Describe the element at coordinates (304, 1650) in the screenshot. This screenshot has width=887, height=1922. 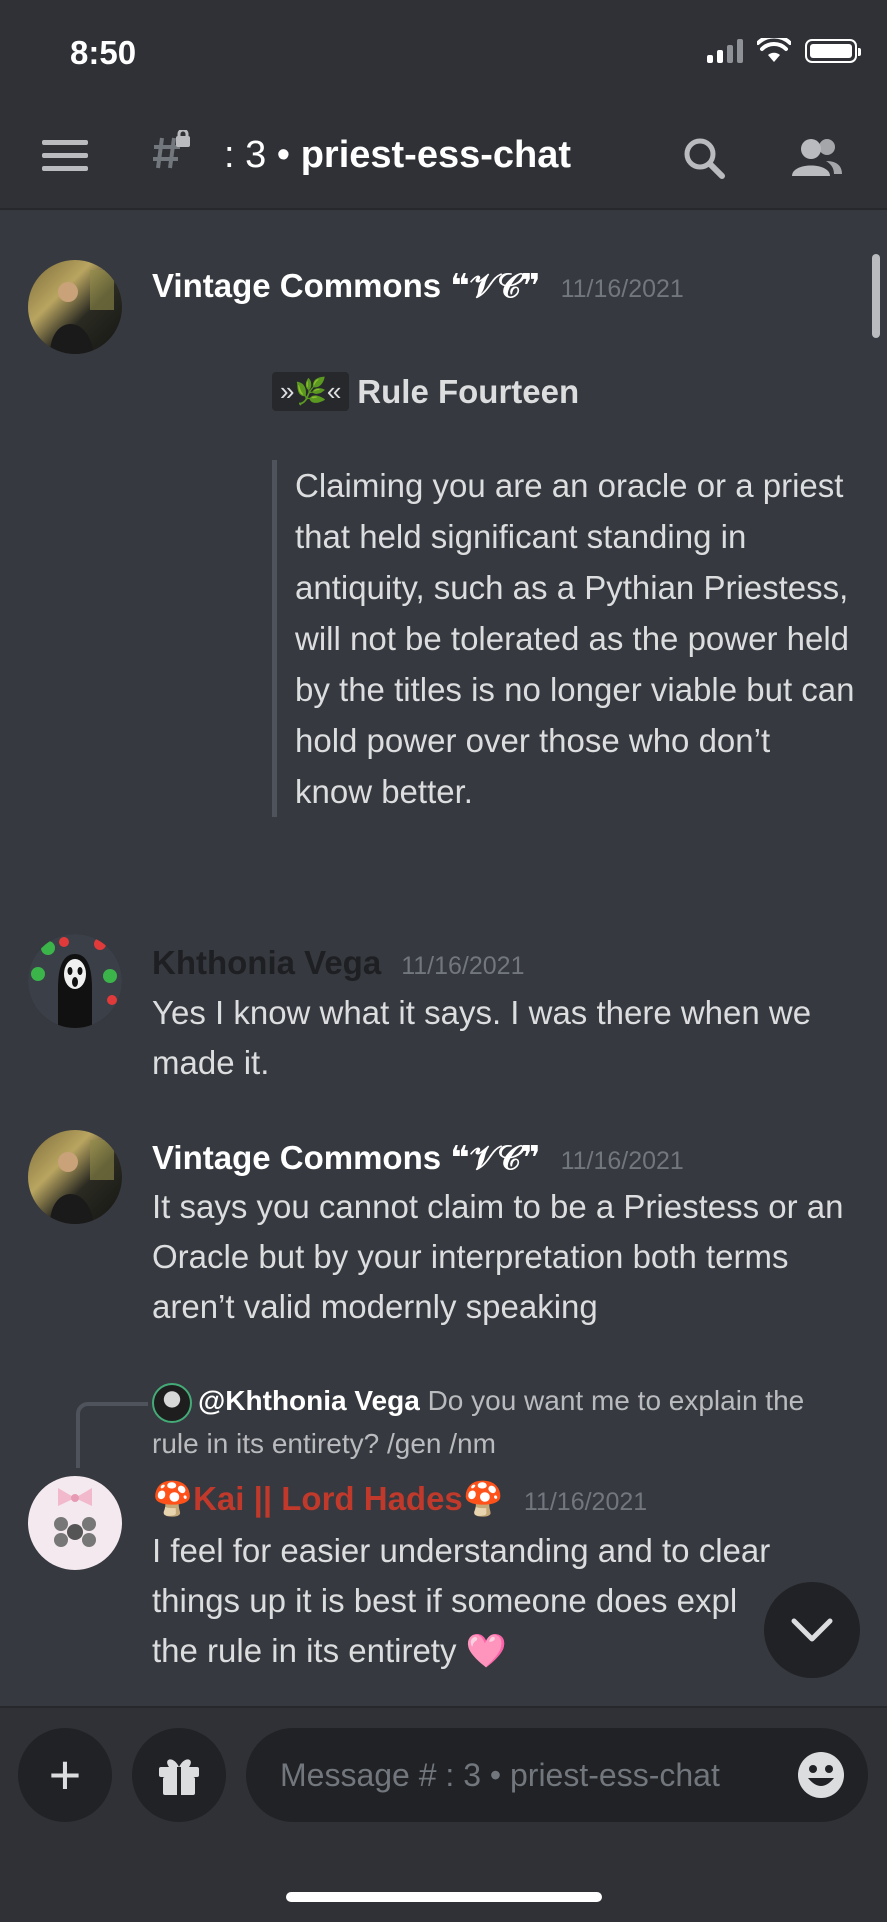
I see `message-text-tail: the rule in its entirety` at that location.